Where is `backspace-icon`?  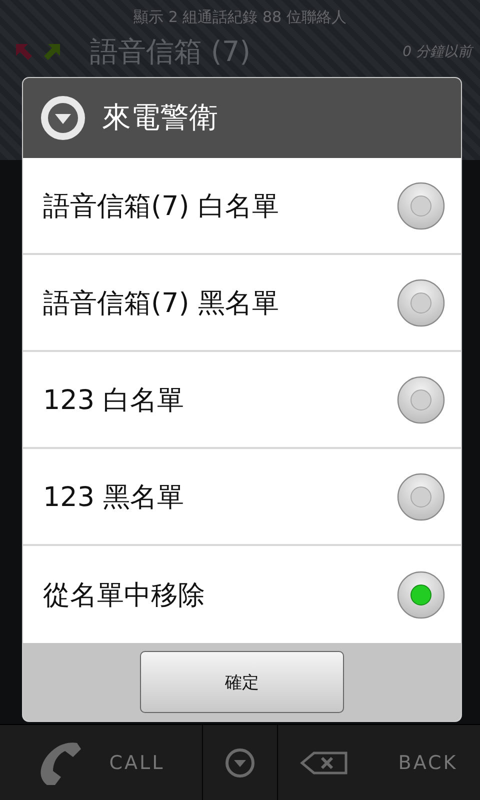 backspace-icon is located at coordinates (324, 762).